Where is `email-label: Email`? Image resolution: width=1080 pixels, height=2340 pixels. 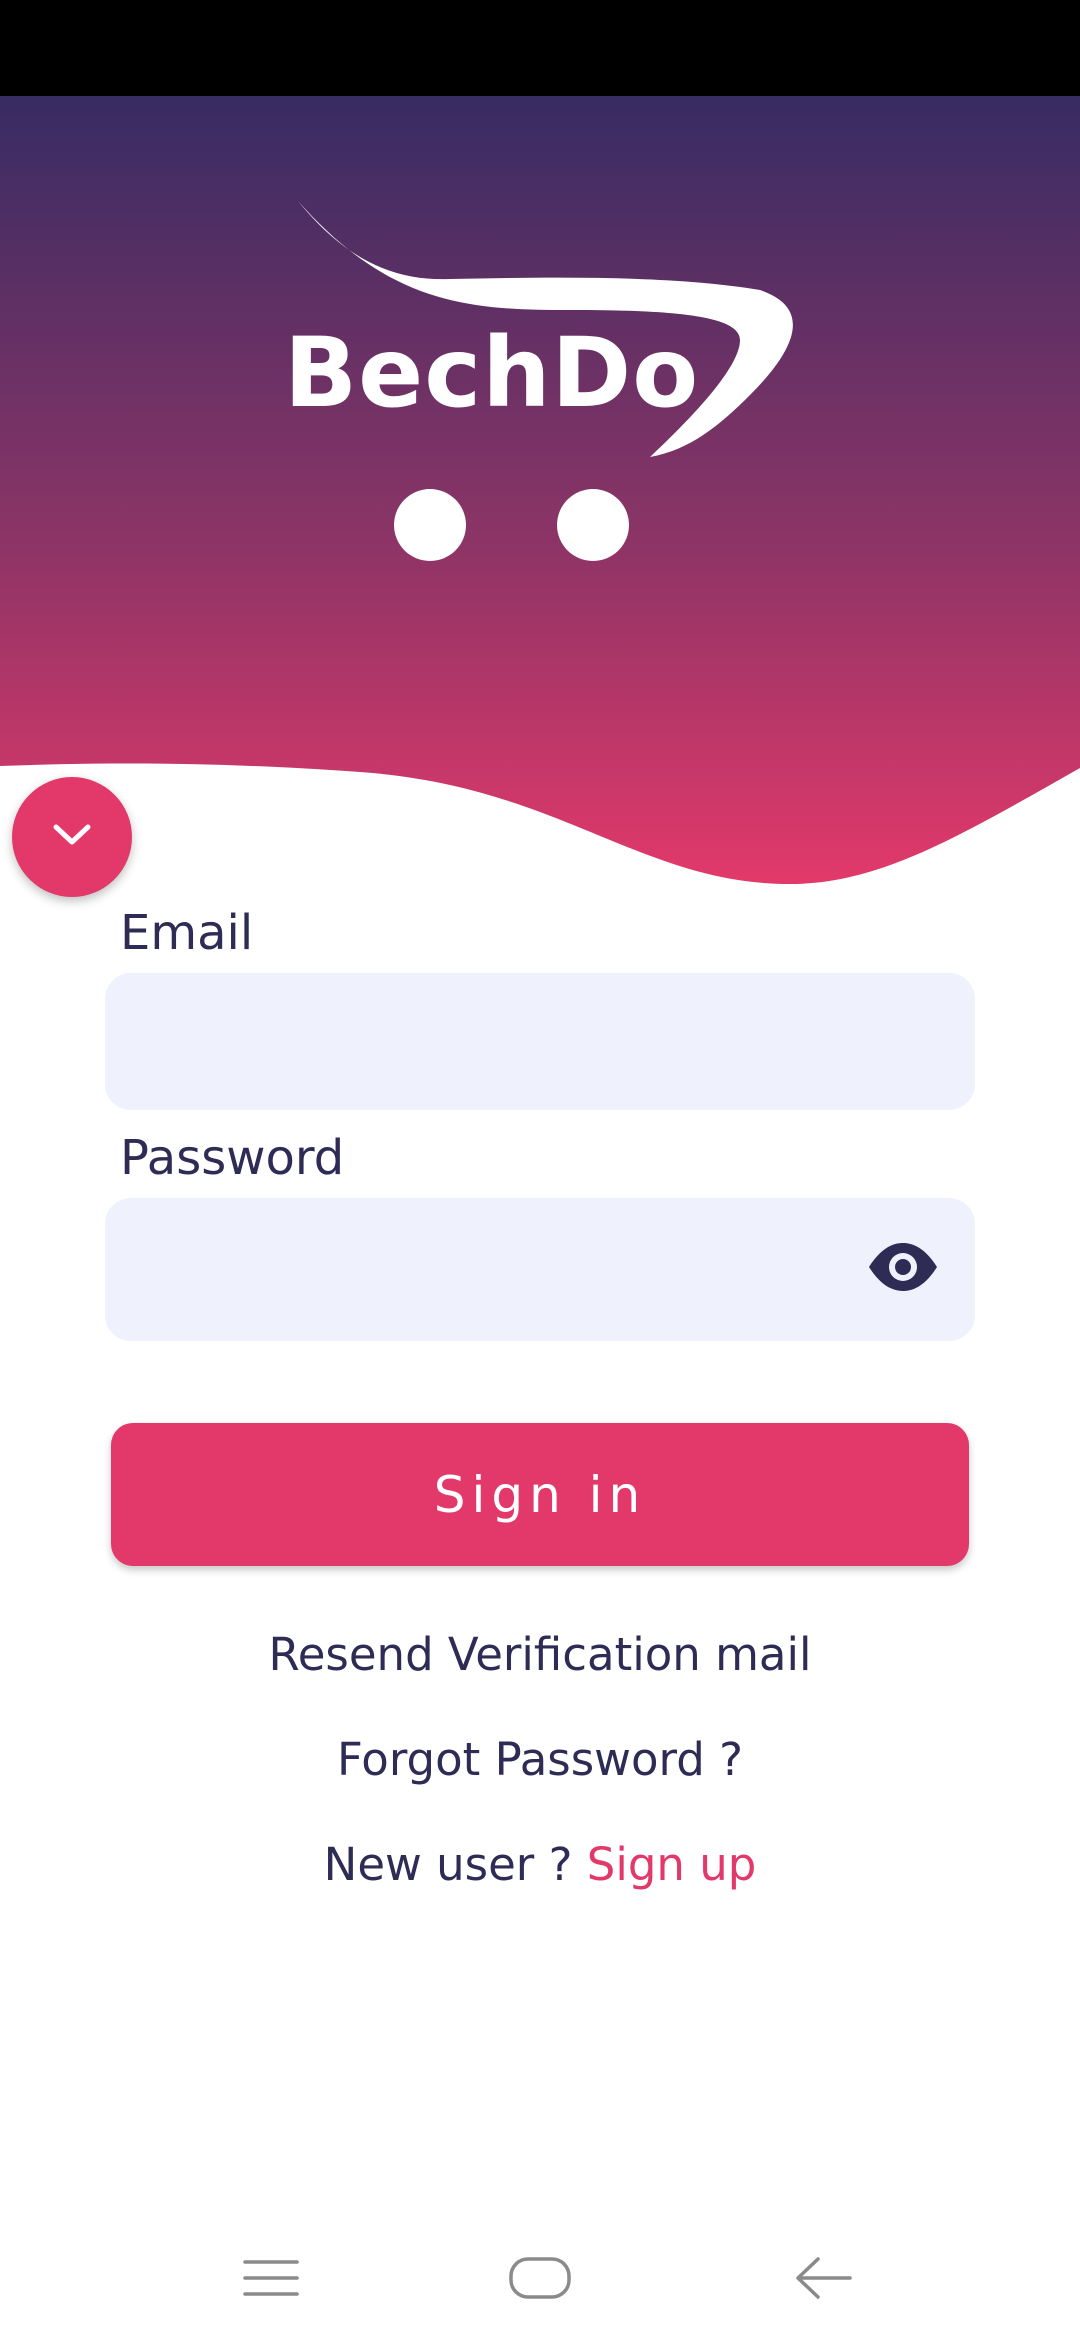 email-label: Email is located at coordinates (187, 933).